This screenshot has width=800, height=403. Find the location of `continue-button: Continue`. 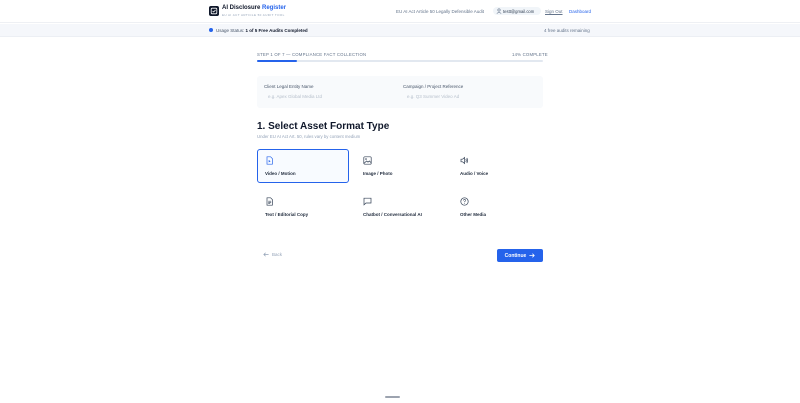

continue-button: Continue is located at coordinates (520, 255).